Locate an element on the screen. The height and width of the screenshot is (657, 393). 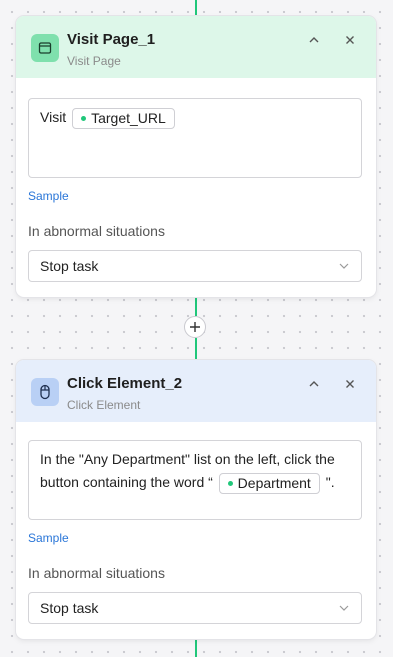
variable-token-label: Department is located at coordinates (274, 482).